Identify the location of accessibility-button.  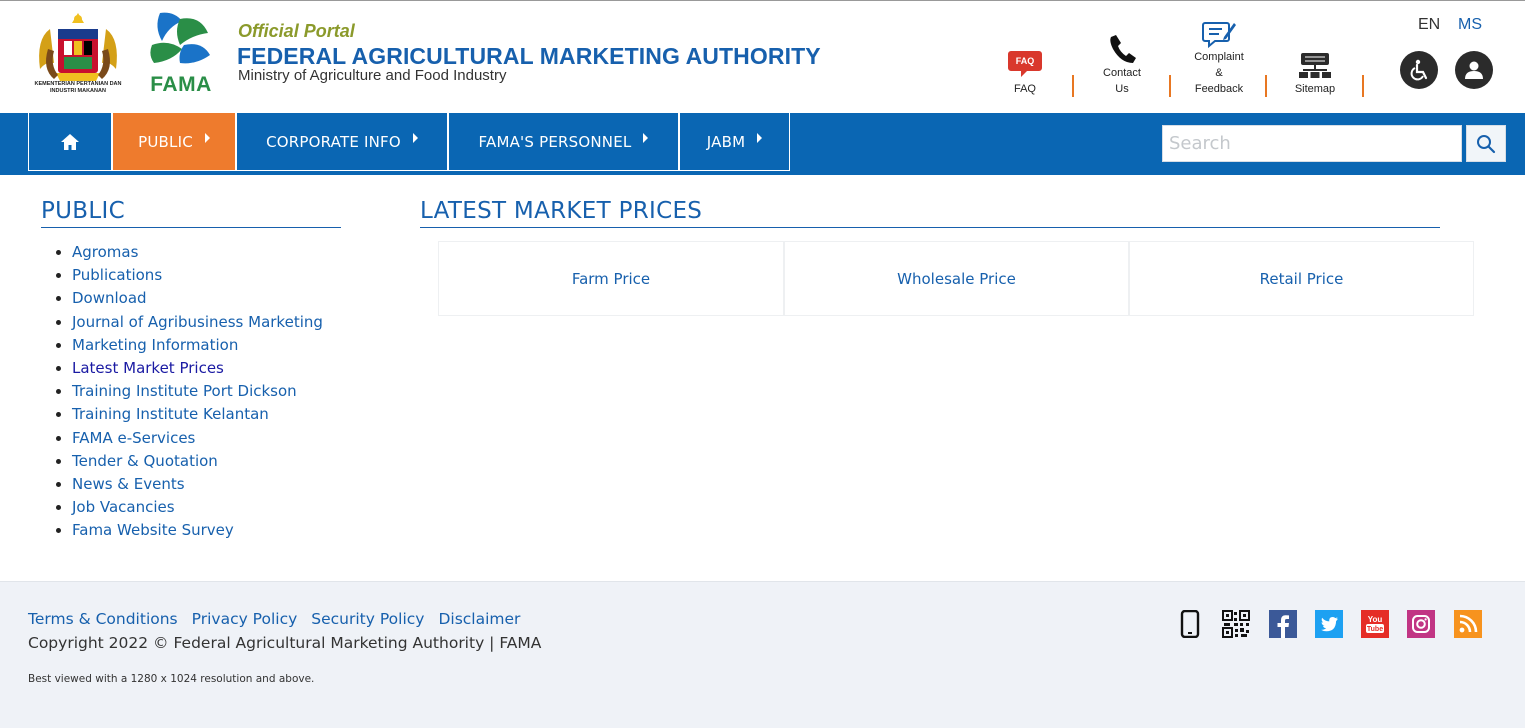
(1419, 70).